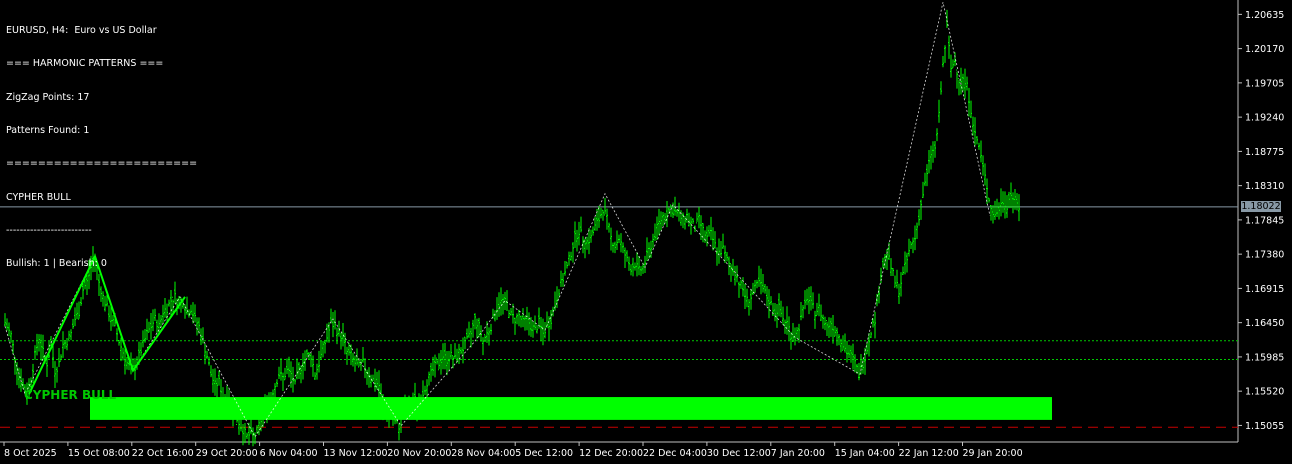 This screenshot has width=1292, height=464. What do you see at coordinates (1264, 83) in the screenshot?
I see `y-tick-label: 1.19705` at bounding box center [1264, 83].